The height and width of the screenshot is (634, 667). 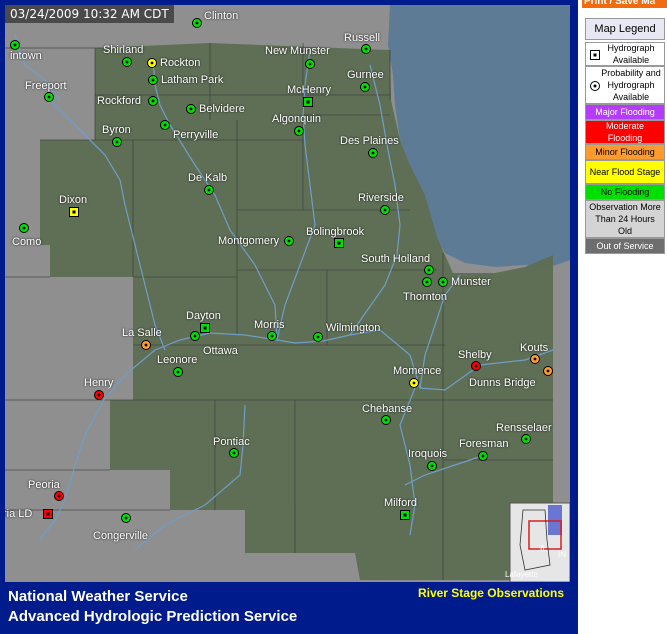 What do you see at coordinates (432, 466) in the screenshot?
I see `station-marker-iroquois` at bounding box center [432, 466].